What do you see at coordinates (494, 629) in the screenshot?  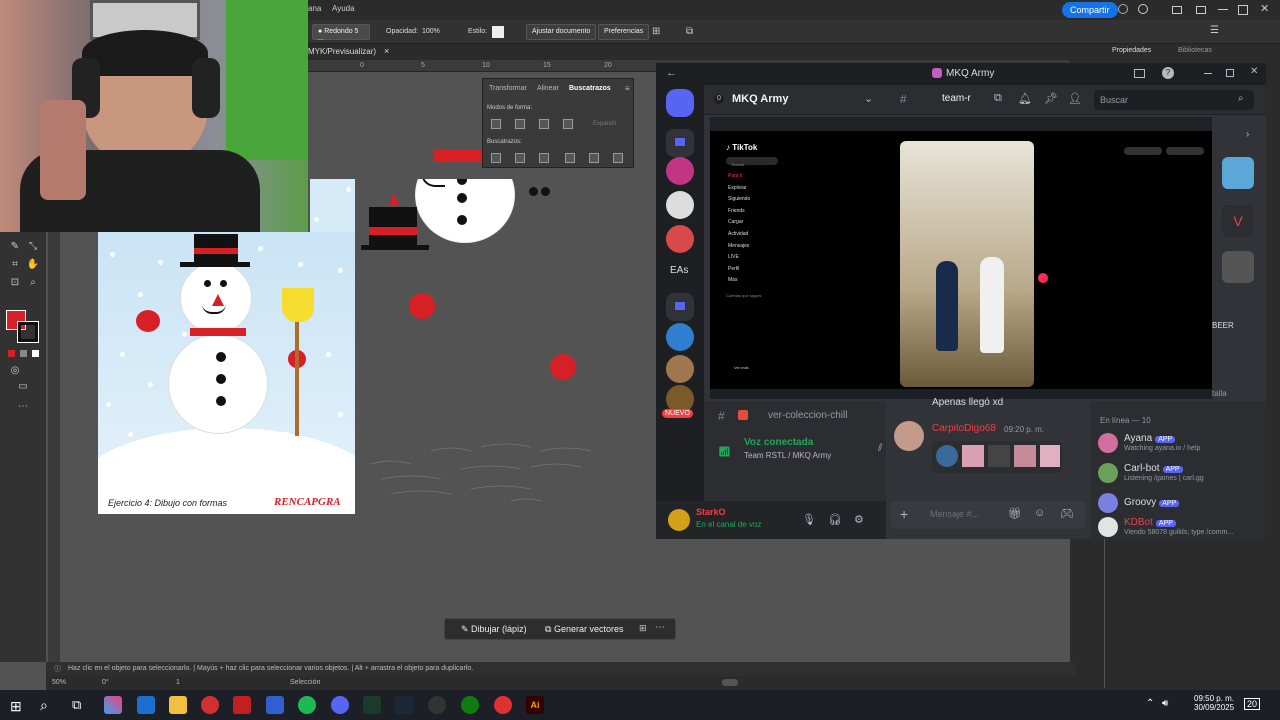 I see `draw-pencil-button: ✎ Dibujar (lápiz)` at bounding box center [494, 629].